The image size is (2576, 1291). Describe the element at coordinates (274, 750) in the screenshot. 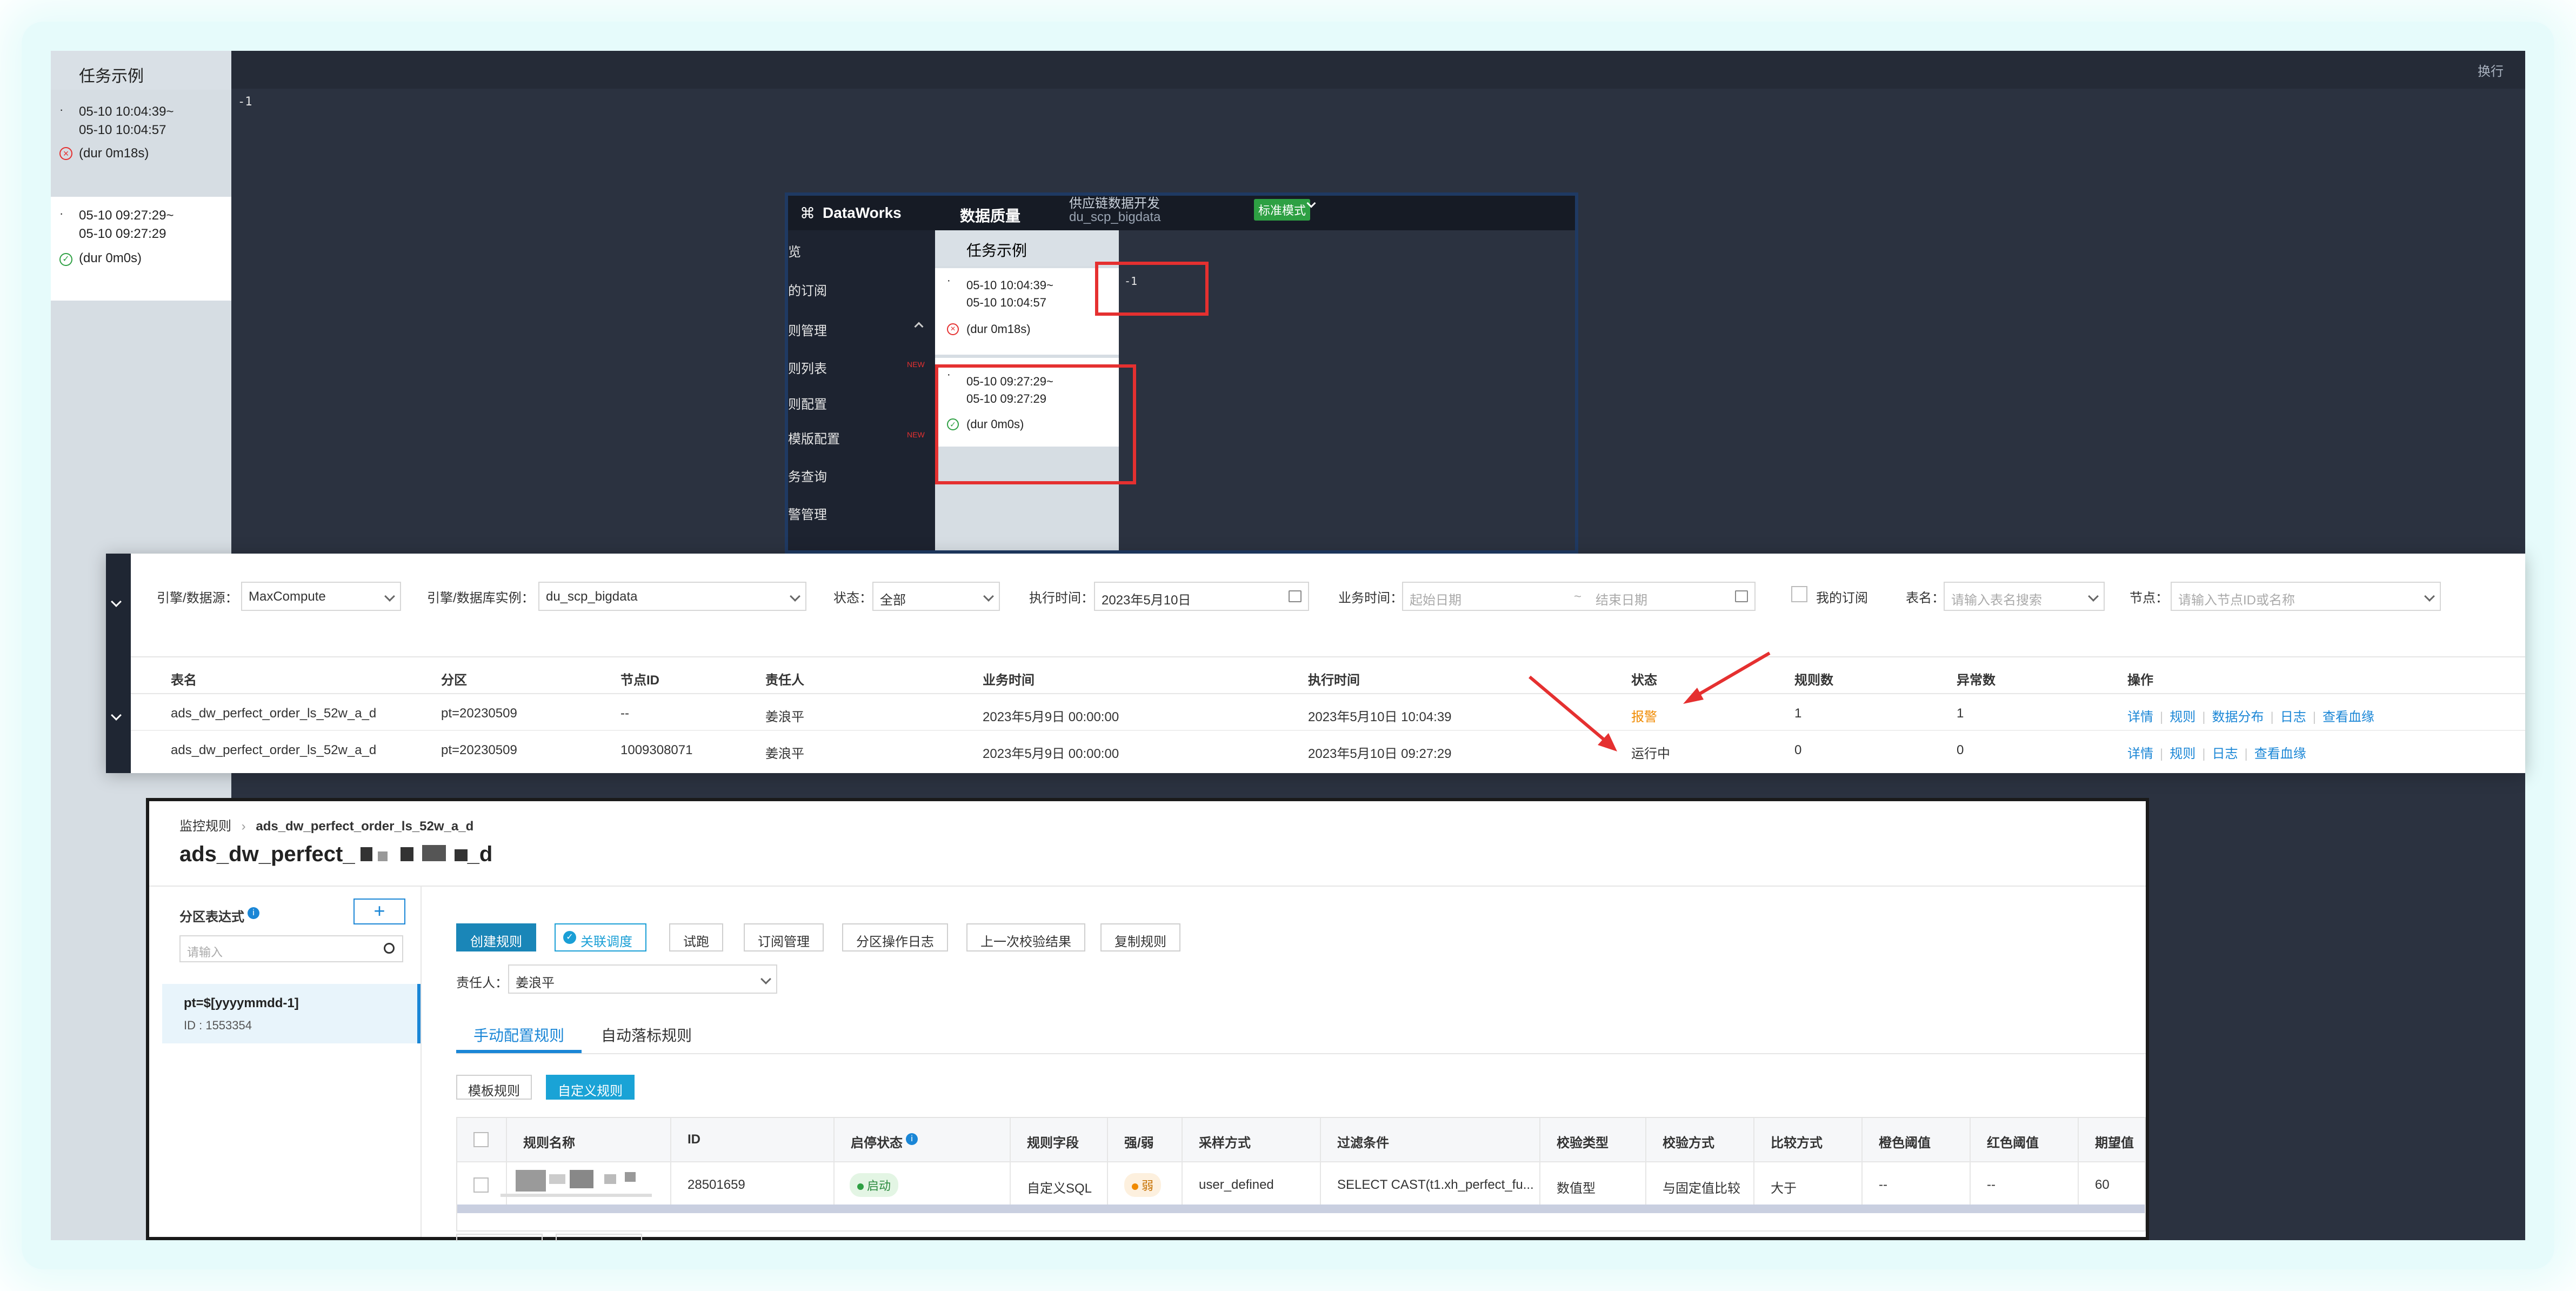

I see `cell-table: ads_dw_perfect_order_ls_52w_a_d` at that location.